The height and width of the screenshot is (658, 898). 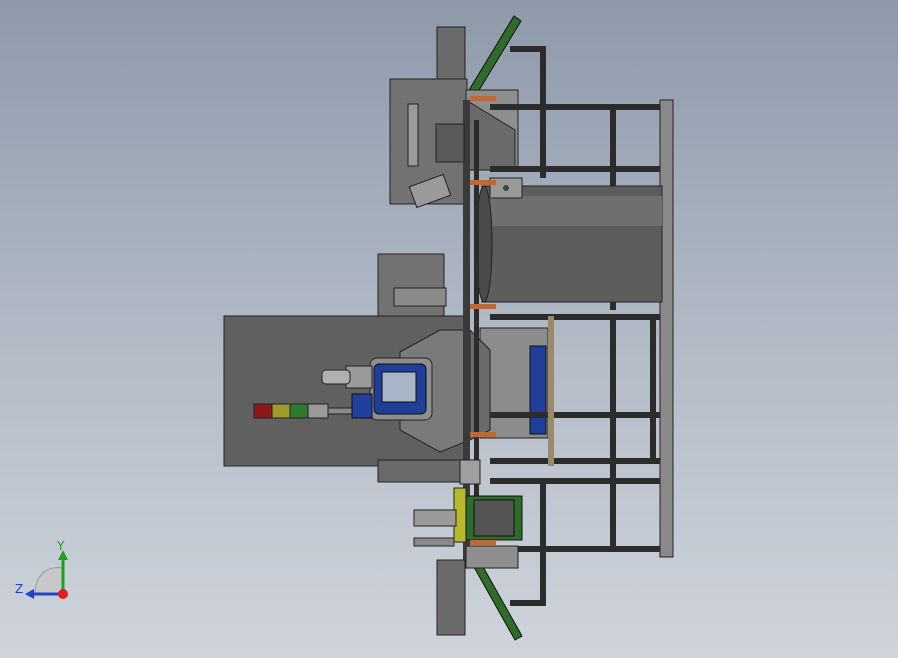 I want to click on triad-y-label: Y, so click(x=60, y=546).